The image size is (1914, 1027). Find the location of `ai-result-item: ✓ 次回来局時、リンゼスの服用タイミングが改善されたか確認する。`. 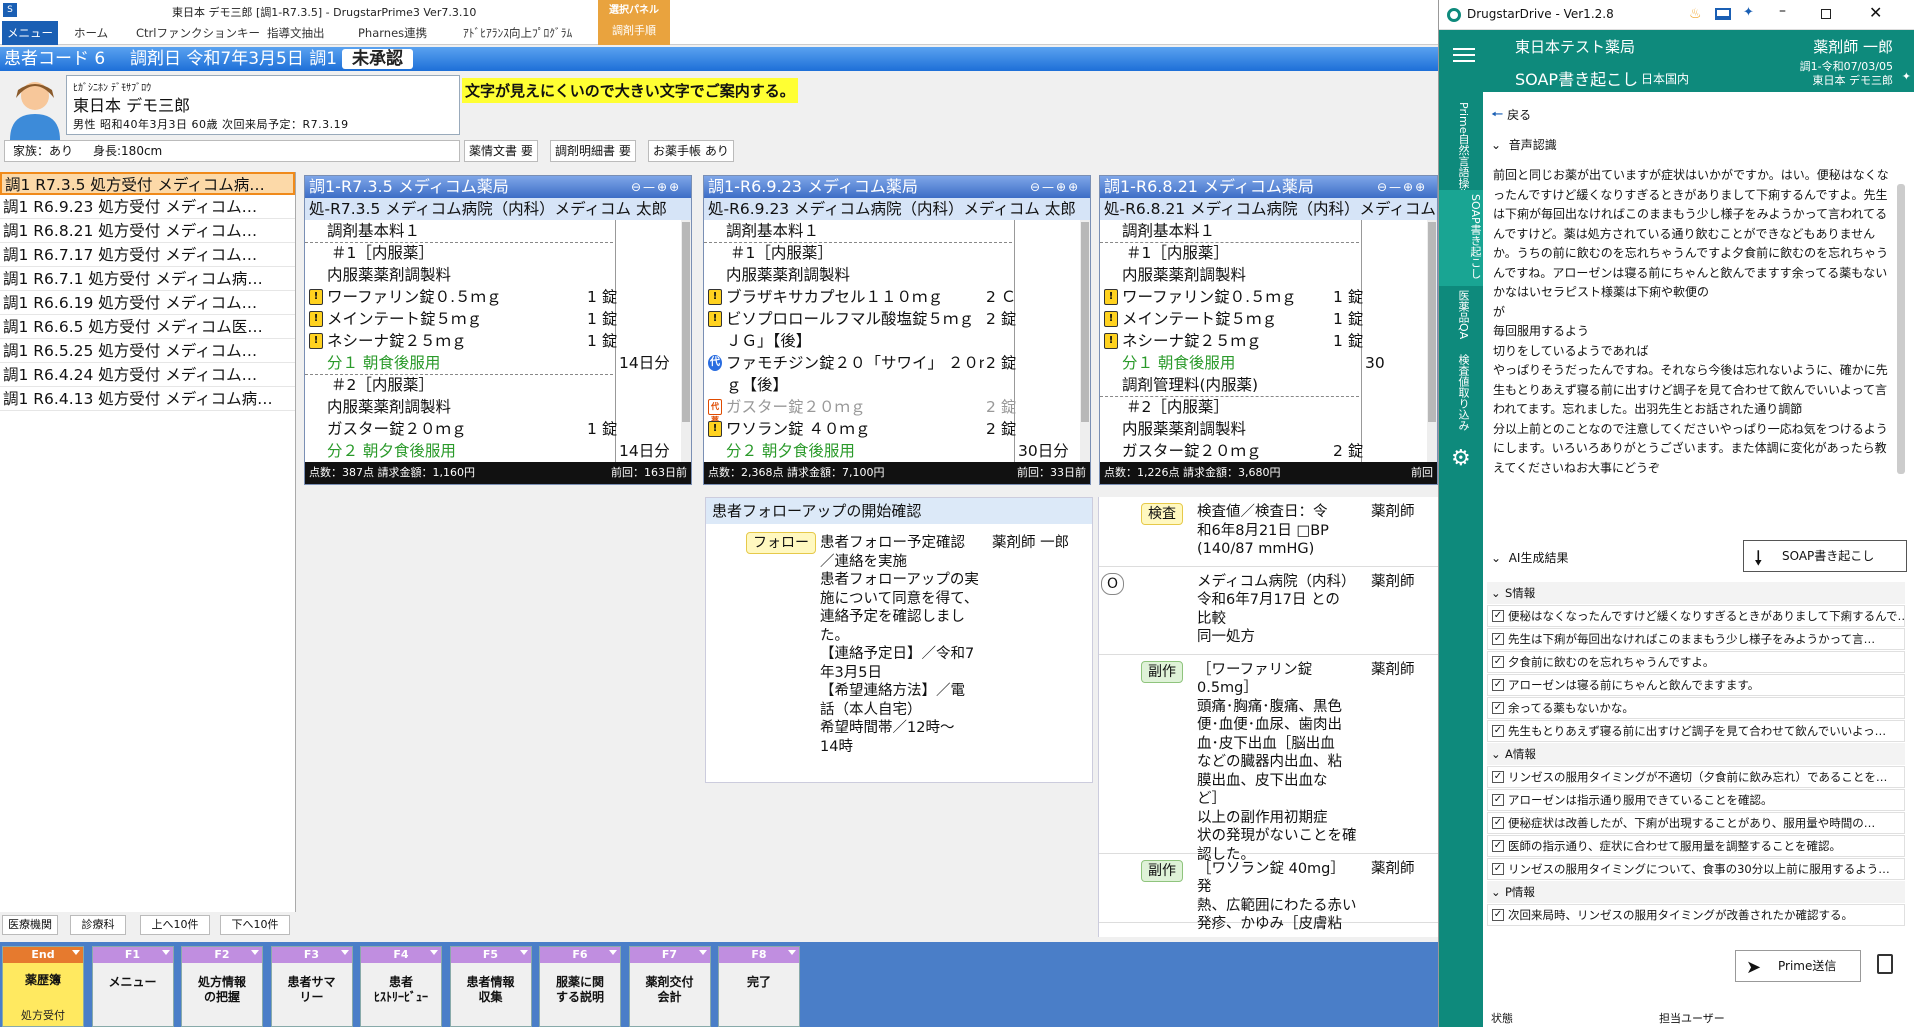

ai-result-item: ✓ 次回来局時、リンゼスの服用タイミングが改善されたか確認する。 is located at coordinates (1696, 915).